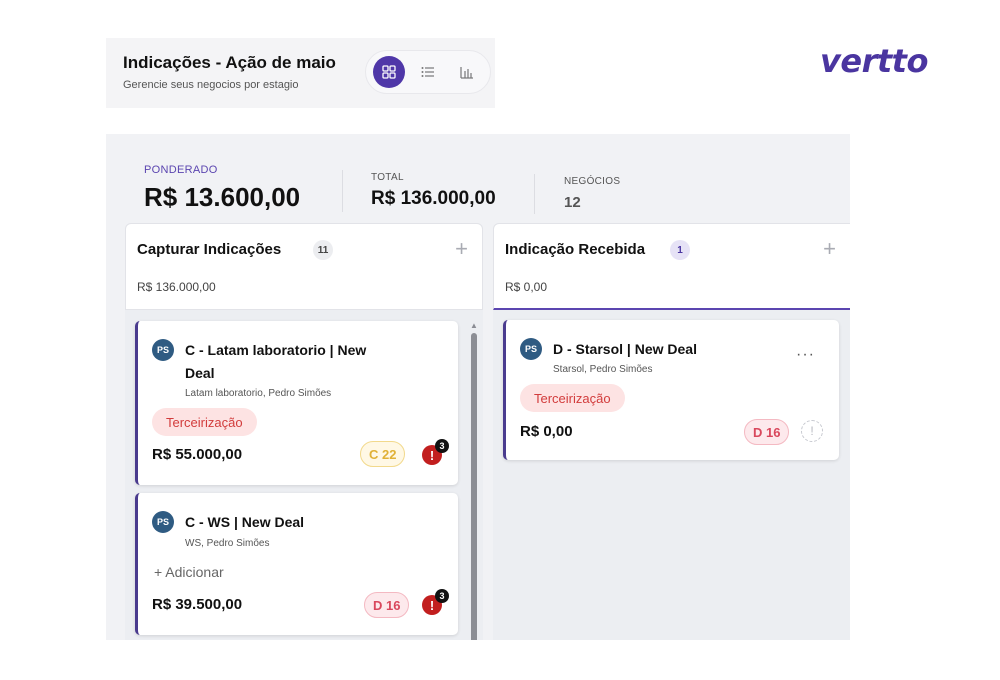  What do you see at coordinates (546, 431) in the screenshot?
I see `deal-value: R$ 0,00` at bounding box center [546, 431].